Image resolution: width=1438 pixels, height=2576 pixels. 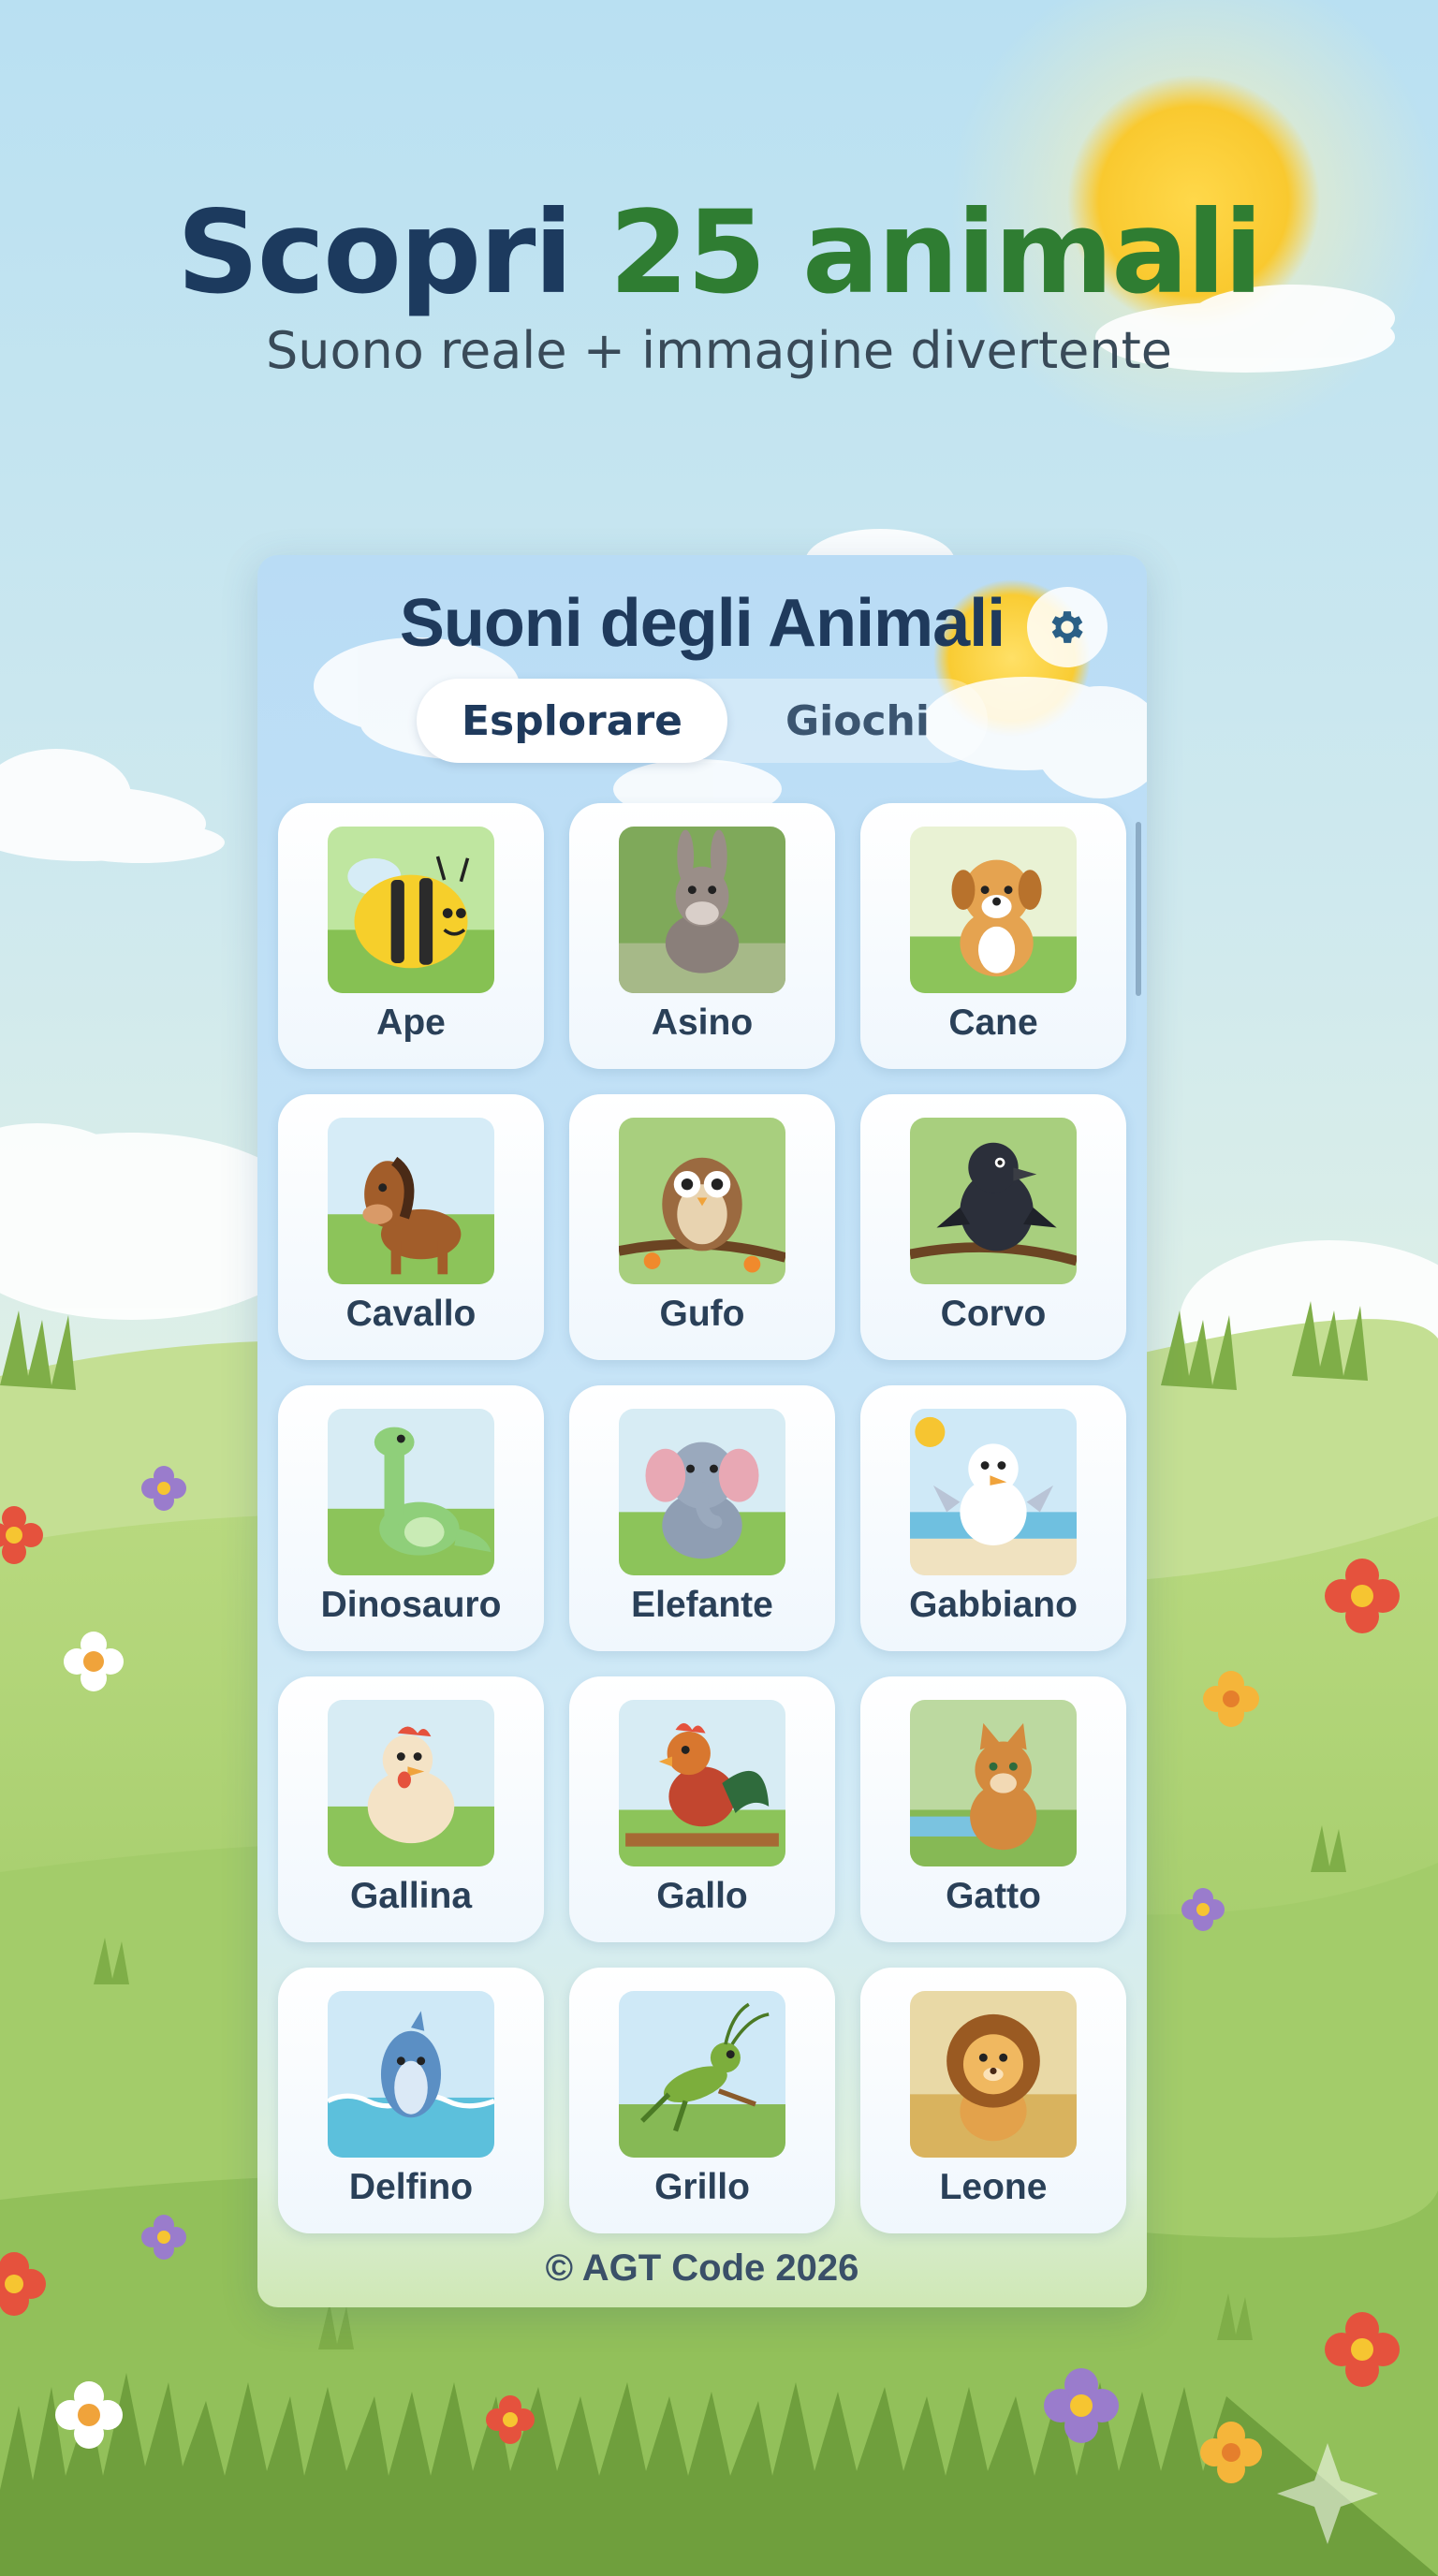 What do you see at coordinates (702, 1896) in the screenshot?
I see `animal-label: Gallo` at bounding box center [702, 1896].